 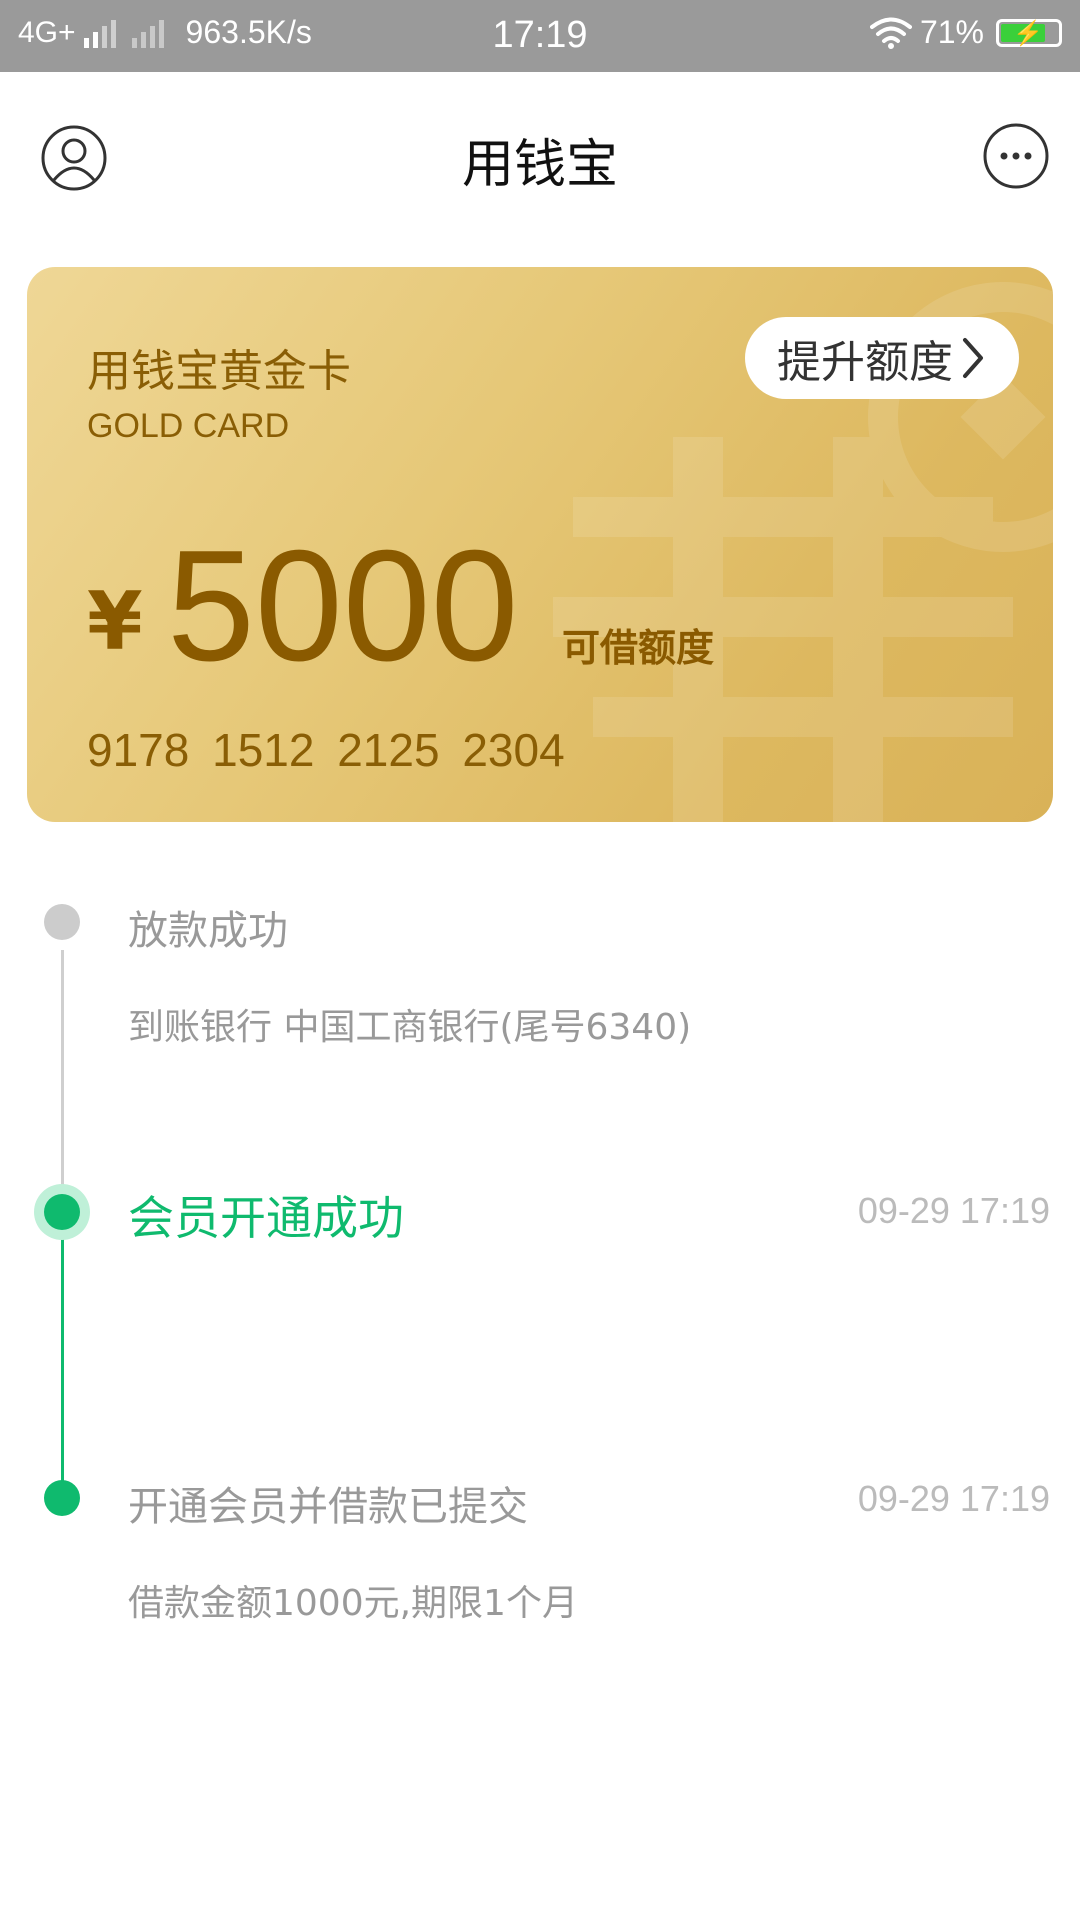 I want to click on nav-bar: 用钱宝, so click(x=540, y=157).